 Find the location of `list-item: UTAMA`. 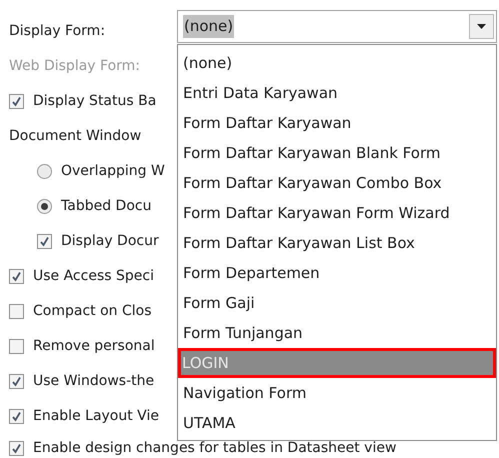

list-item: UTAMA is located at coordinates (337, 423).